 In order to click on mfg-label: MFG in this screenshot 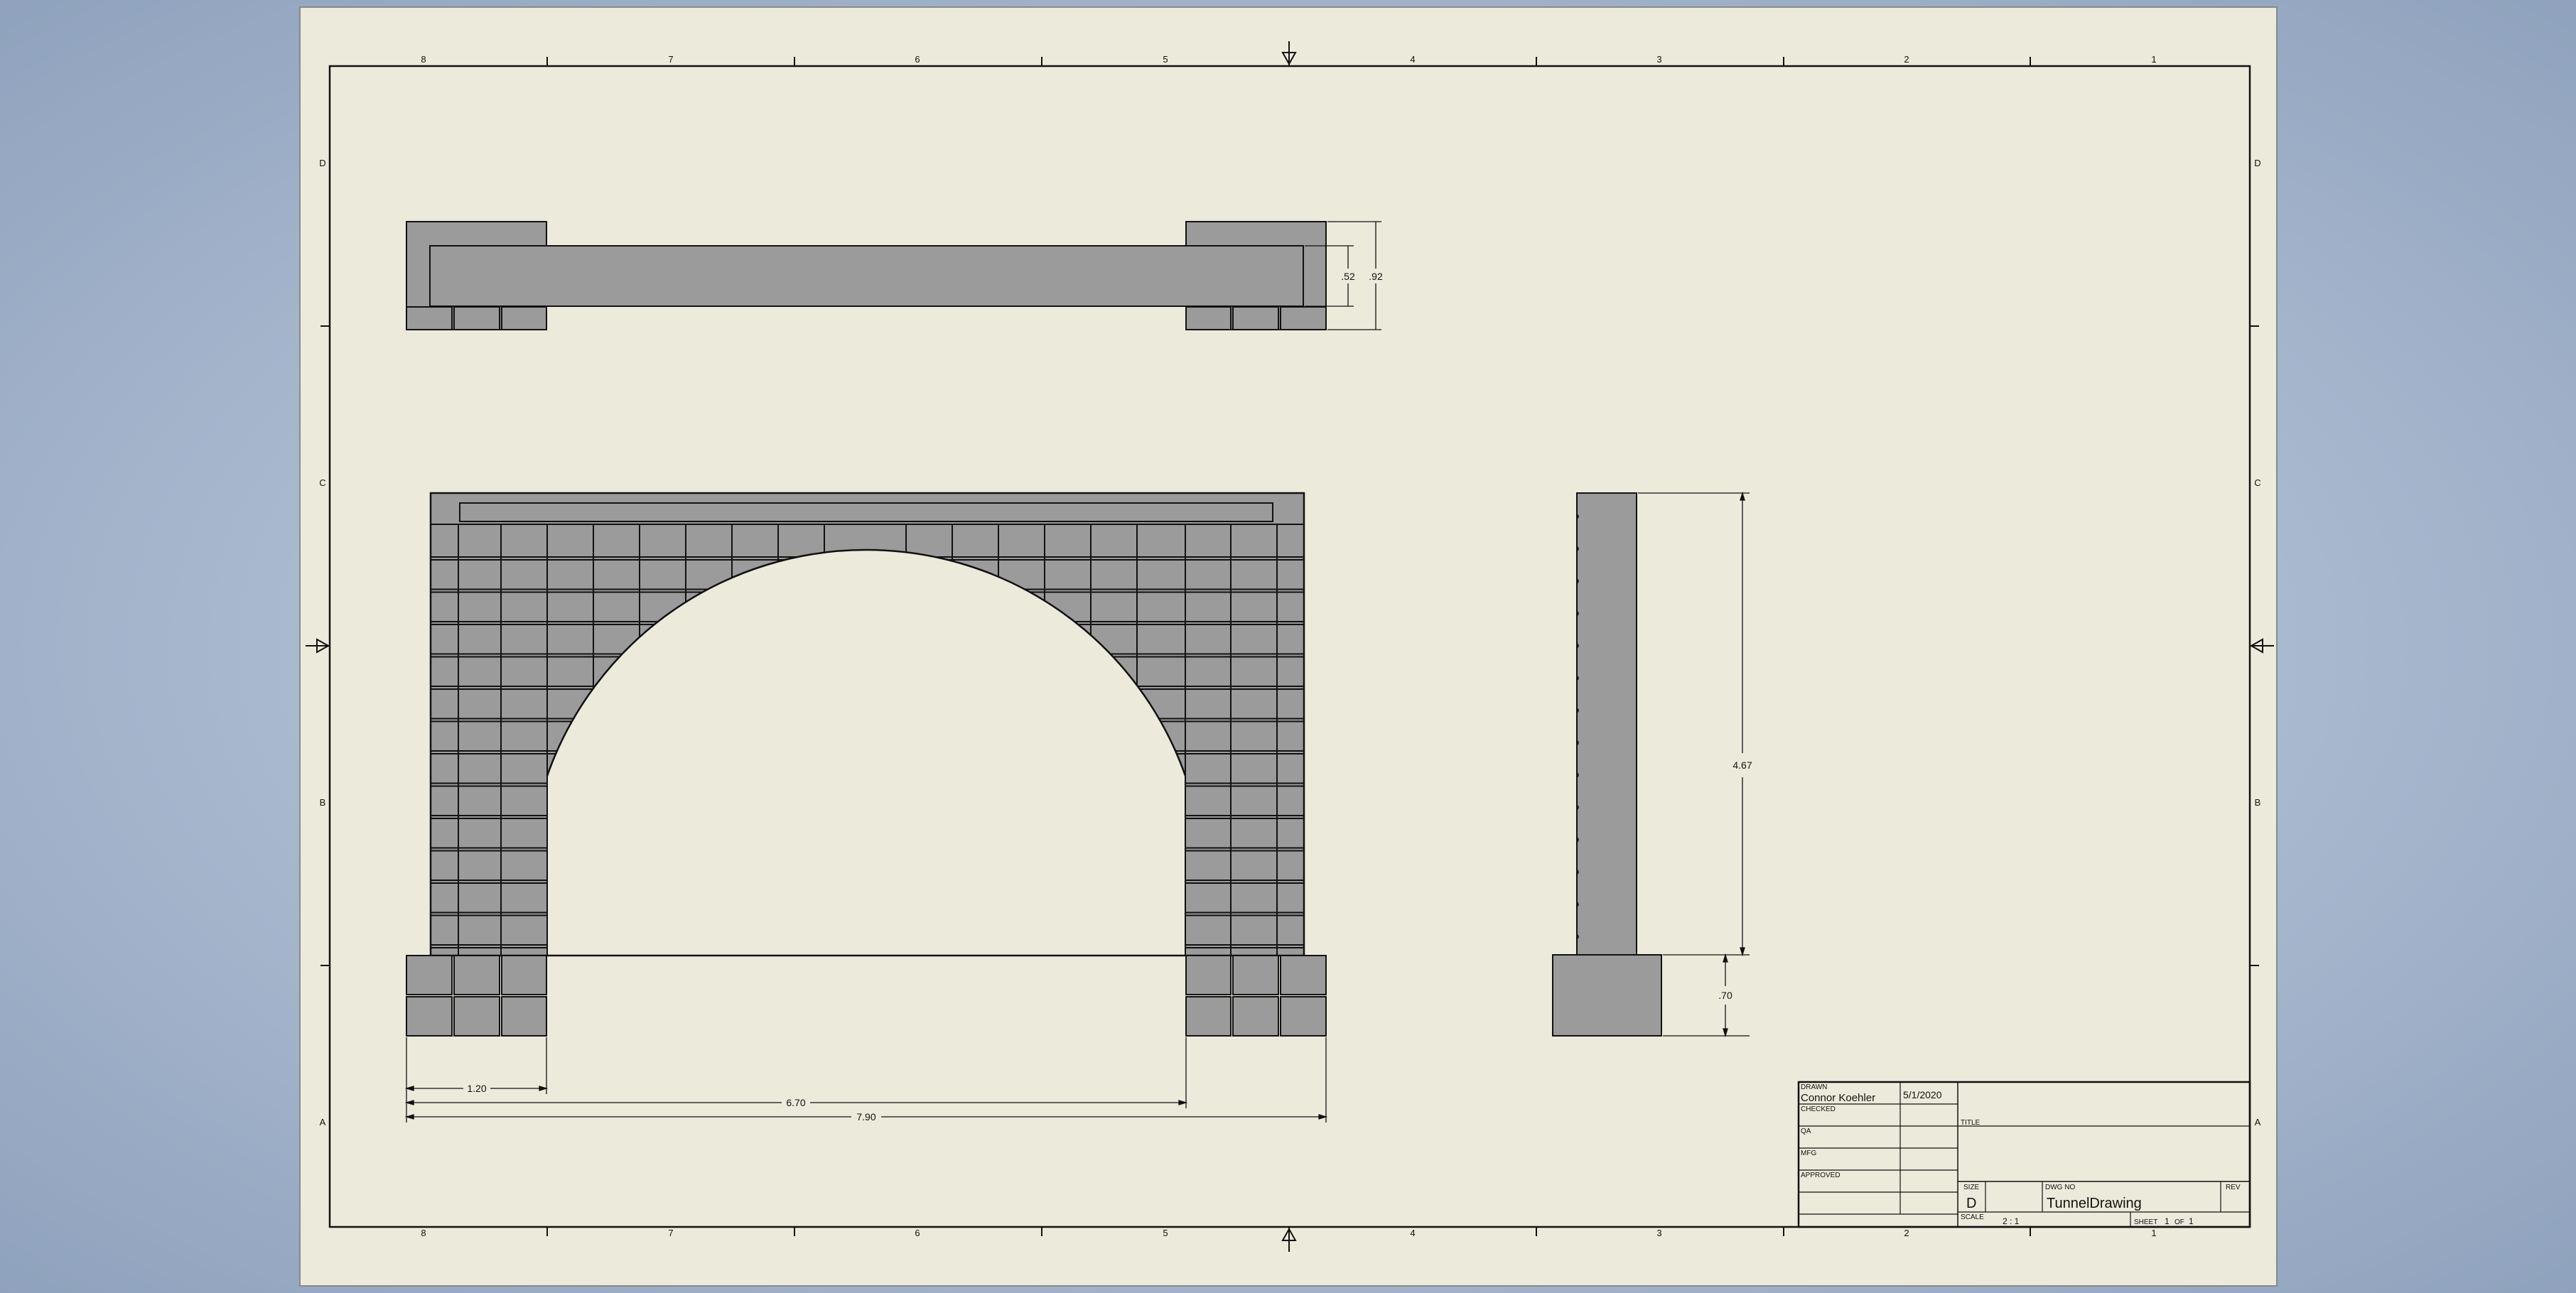, I will do `click(1808, 1153)`.